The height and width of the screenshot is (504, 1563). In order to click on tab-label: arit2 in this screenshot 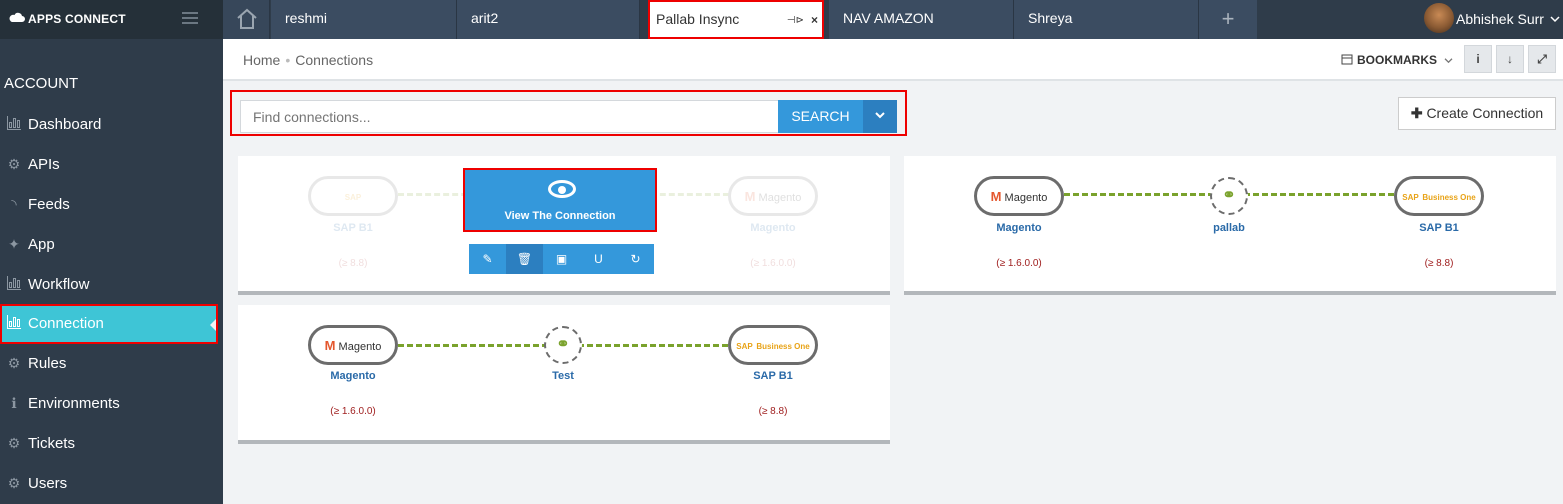, I will do `click(485, 18)`.